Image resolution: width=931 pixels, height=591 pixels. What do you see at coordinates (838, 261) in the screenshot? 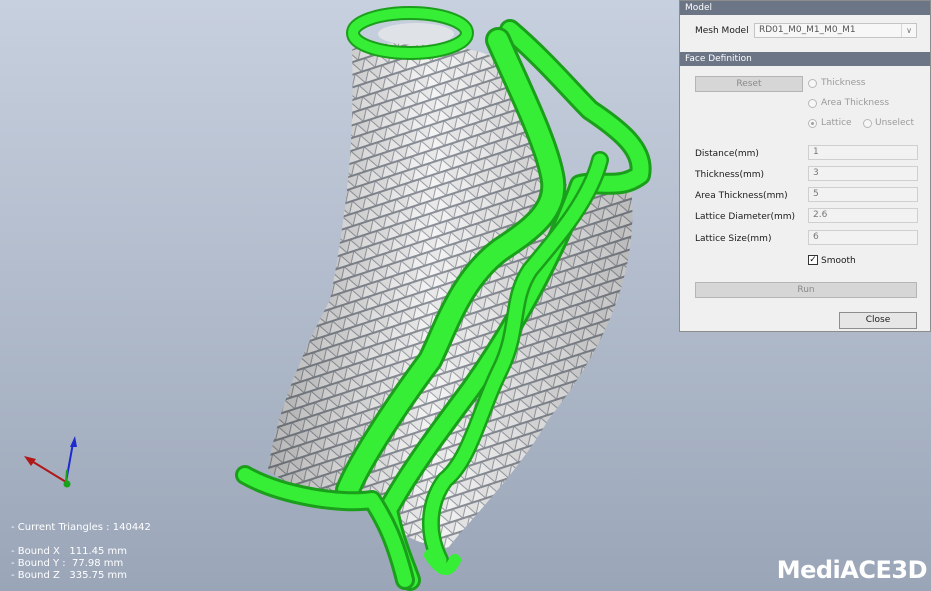
I see `smooth-label: Smooth` at bounding box center [838, 261].